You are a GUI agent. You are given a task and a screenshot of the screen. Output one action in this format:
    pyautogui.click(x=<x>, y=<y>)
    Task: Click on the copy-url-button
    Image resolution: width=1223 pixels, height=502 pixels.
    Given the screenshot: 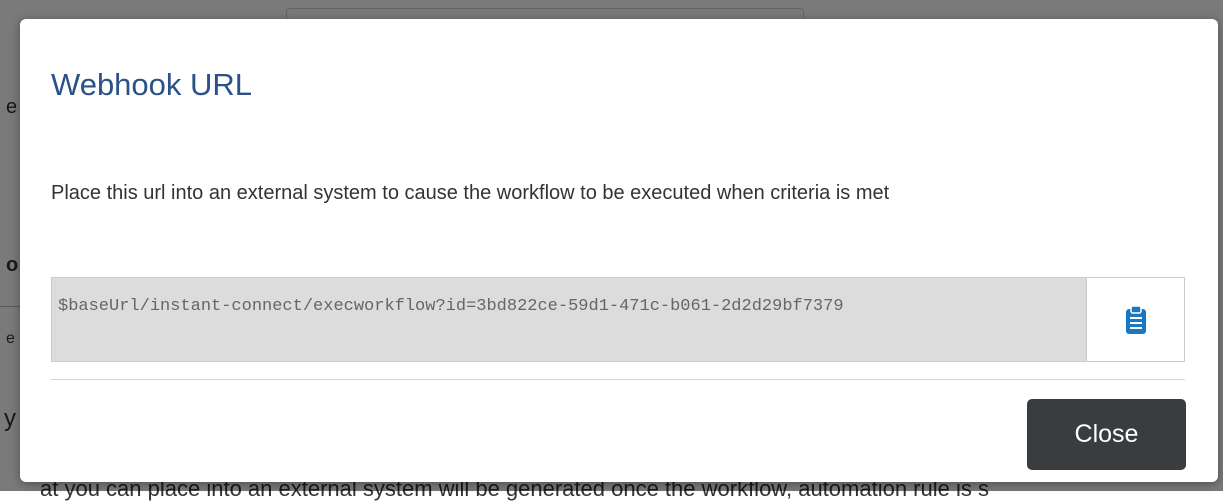 What is the action you would take?
    pyautogui.click(x=1135, y=319)
    